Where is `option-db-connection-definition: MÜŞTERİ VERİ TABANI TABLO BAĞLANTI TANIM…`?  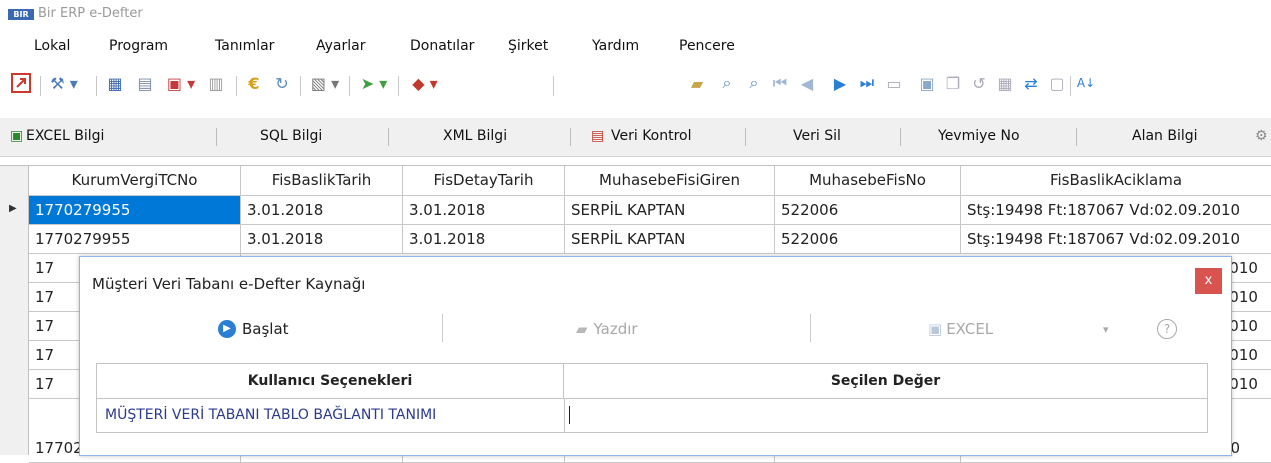 option-db-connection-definition: MÜŞTERİ VERİ TABANI TABLO BAĞLANTI TANIM… is located at coordinates (330, 415).